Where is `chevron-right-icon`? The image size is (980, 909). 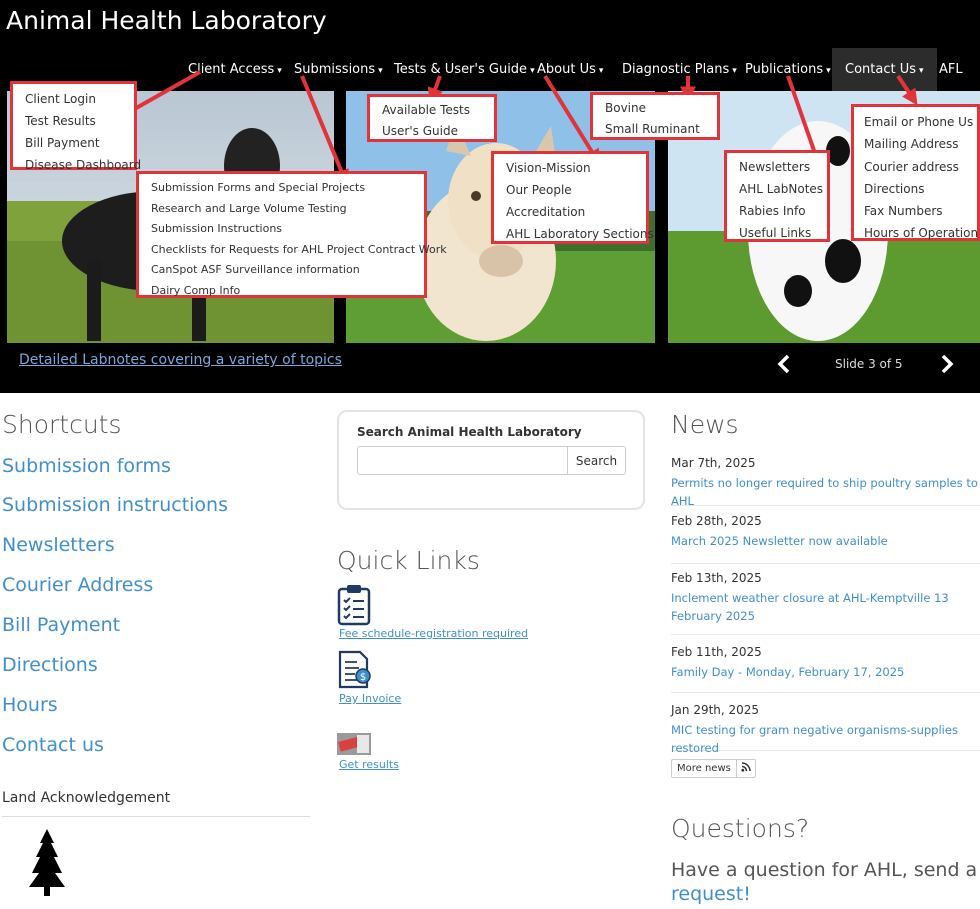 chevron-right-icon is located at coordinates (947, 364).